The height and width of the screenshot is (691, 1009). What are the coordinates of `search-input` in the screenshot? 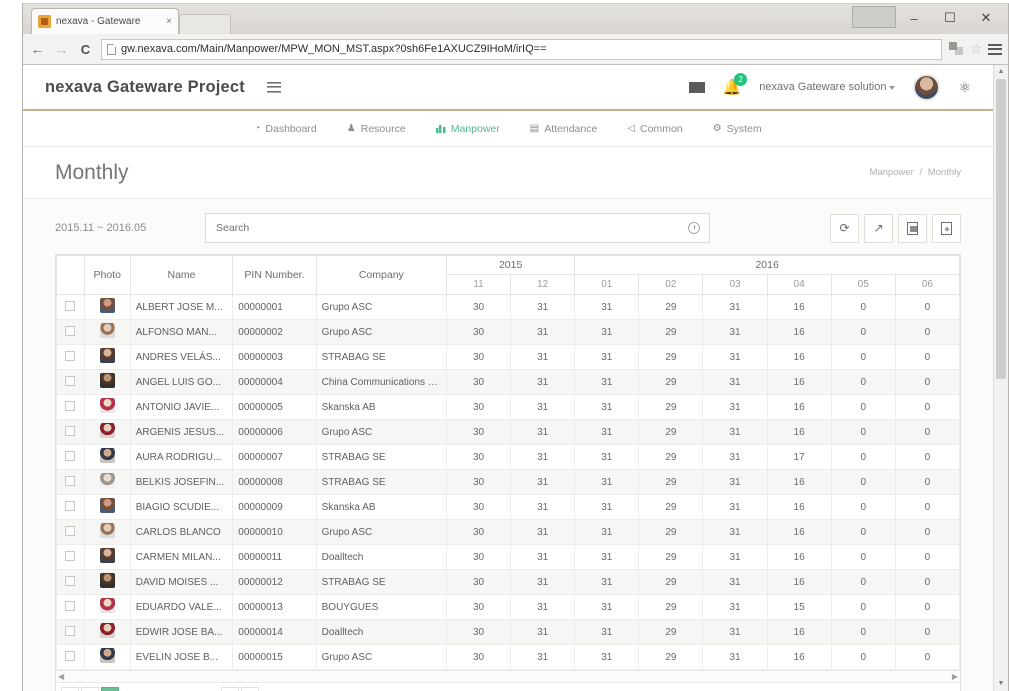 It's located at (457, 228).